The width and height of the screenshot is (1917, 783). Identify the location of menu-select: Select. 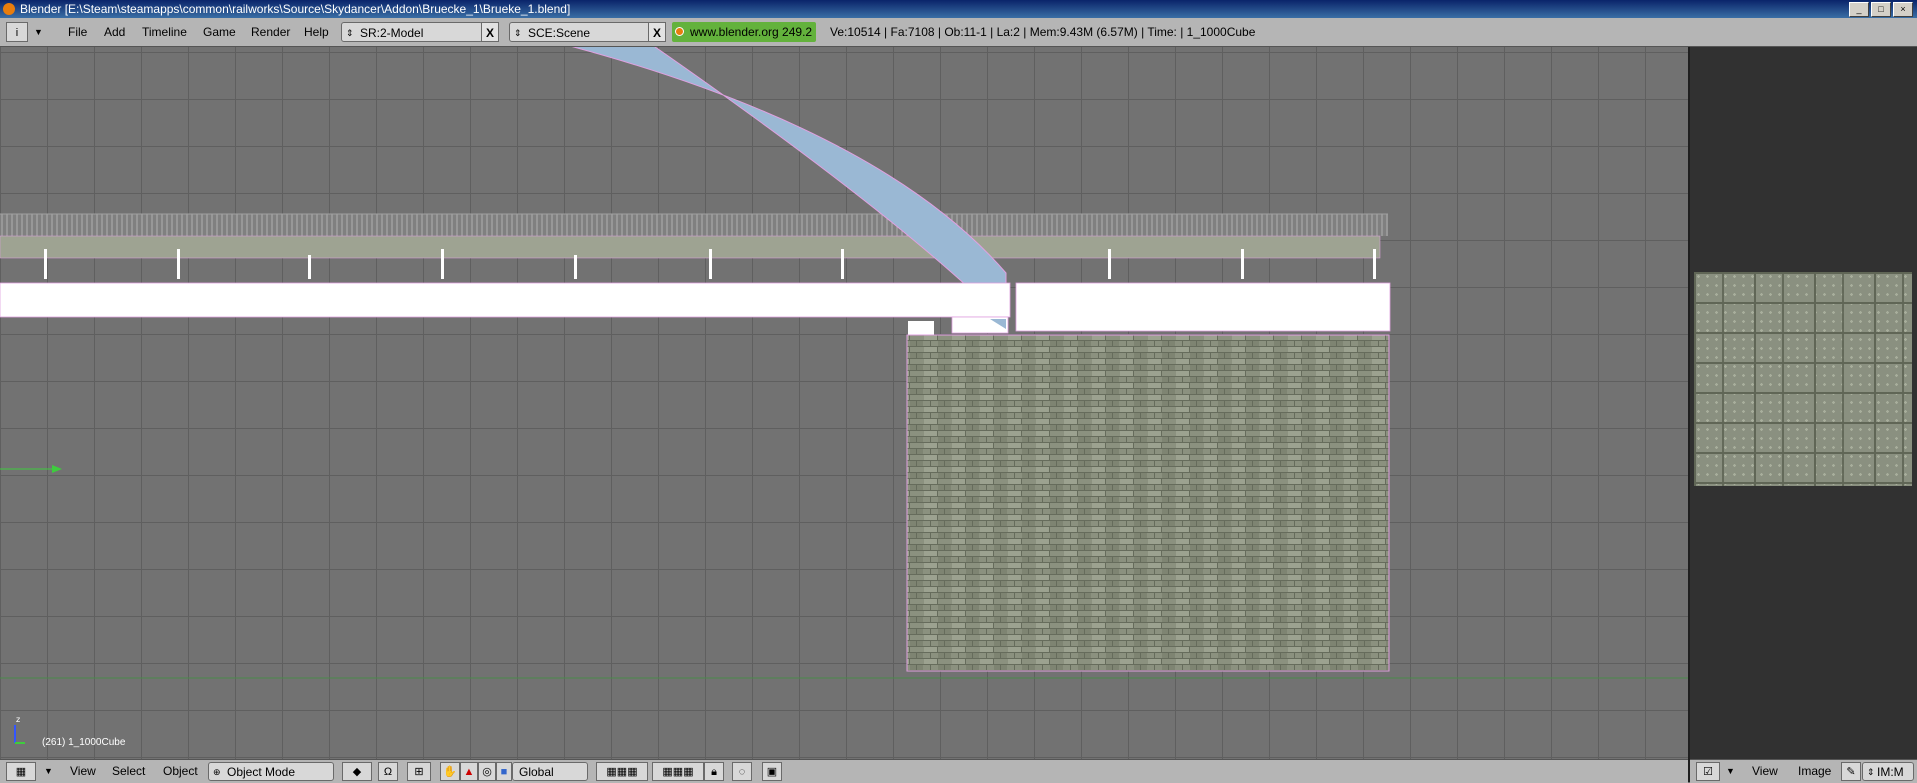
(128, 771).